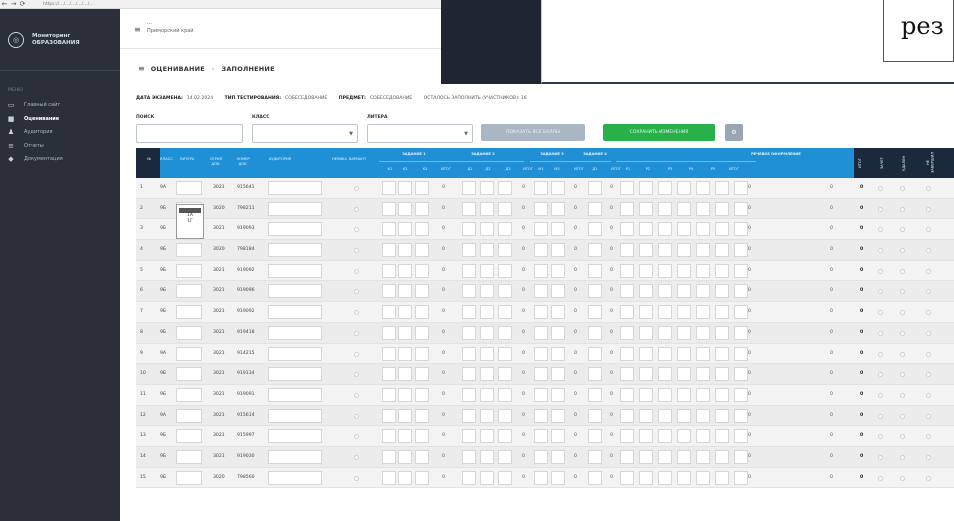  I want to click on sidebar-item-reports: ≡ Отчеты, so click(60, 146).